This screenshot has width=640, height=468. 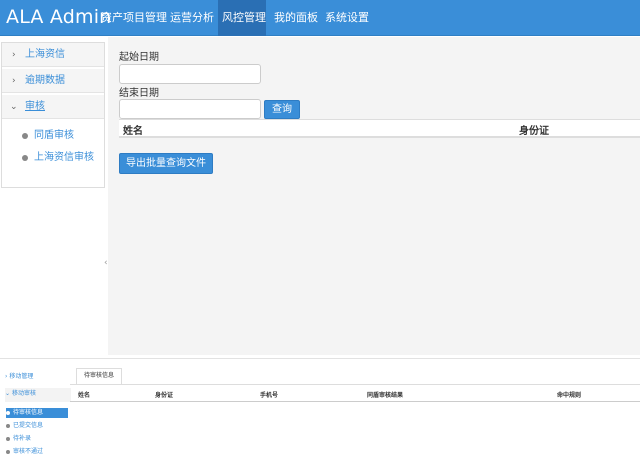 I want to click on brand-logo: ALA Admin, so click(x=58, y=17).